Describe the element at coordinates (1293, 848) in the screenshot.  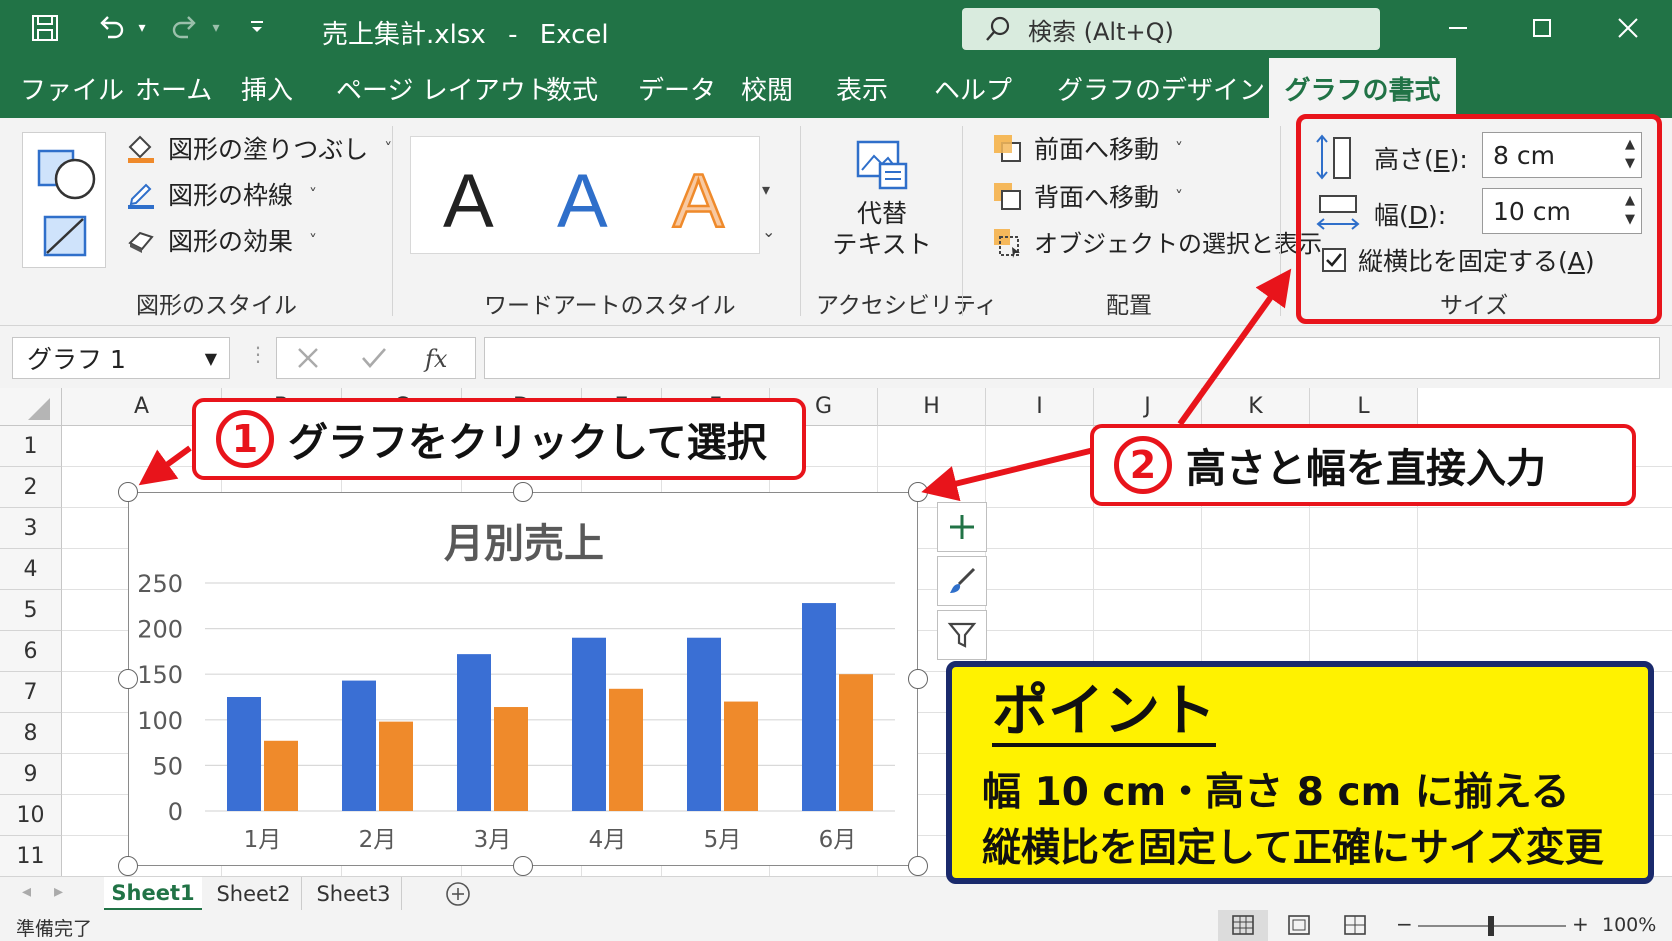
I see `point-line2: 縦横比を固定して正確にサイズ変更` at that location.